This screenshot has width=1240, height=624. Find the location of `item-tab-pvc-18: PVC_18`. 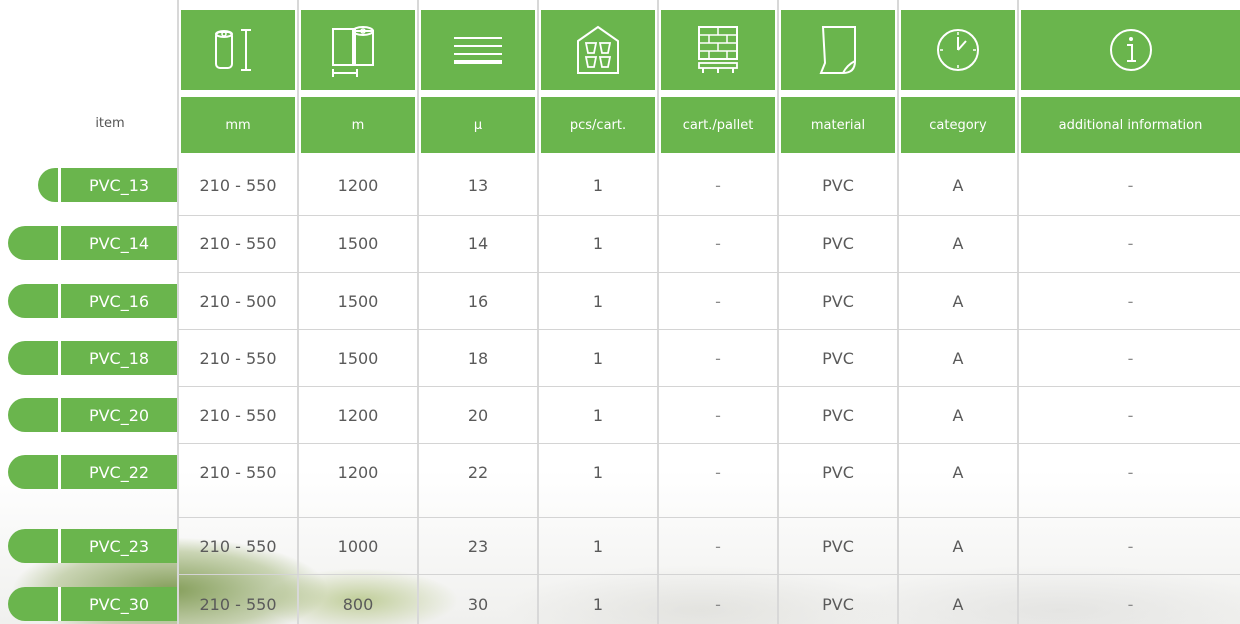

item-tab-pvc-18: PVC_18 is located at coordinates (117, 358).